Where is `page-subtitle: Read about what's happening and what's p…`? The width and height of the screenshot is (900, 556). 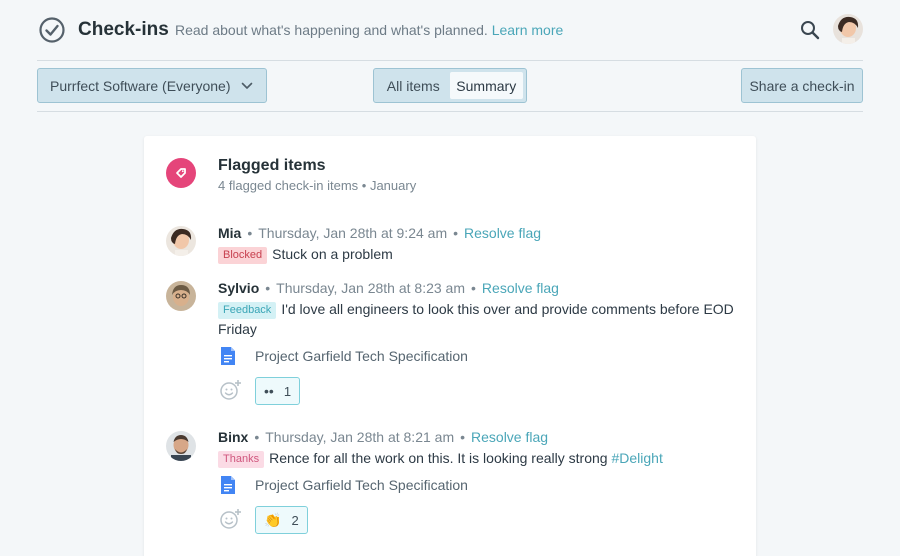 page-subtitle: Read about what's happening and what's p… is located at coordinates (369, 30).